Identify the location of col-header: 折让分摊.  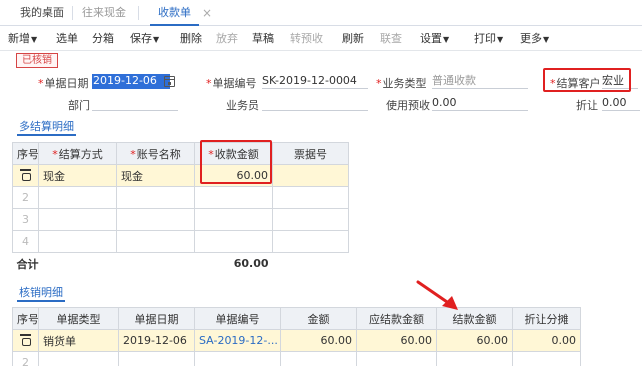
(546, 318).